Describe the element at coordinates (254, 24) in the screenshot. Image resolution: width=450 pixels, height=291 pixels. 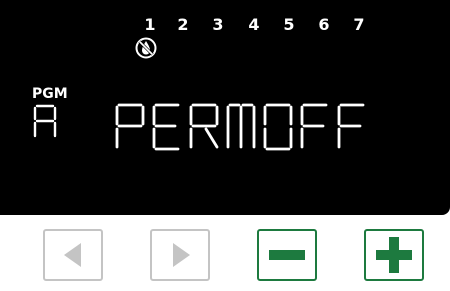
I see `day-4-label: 4` at that location.